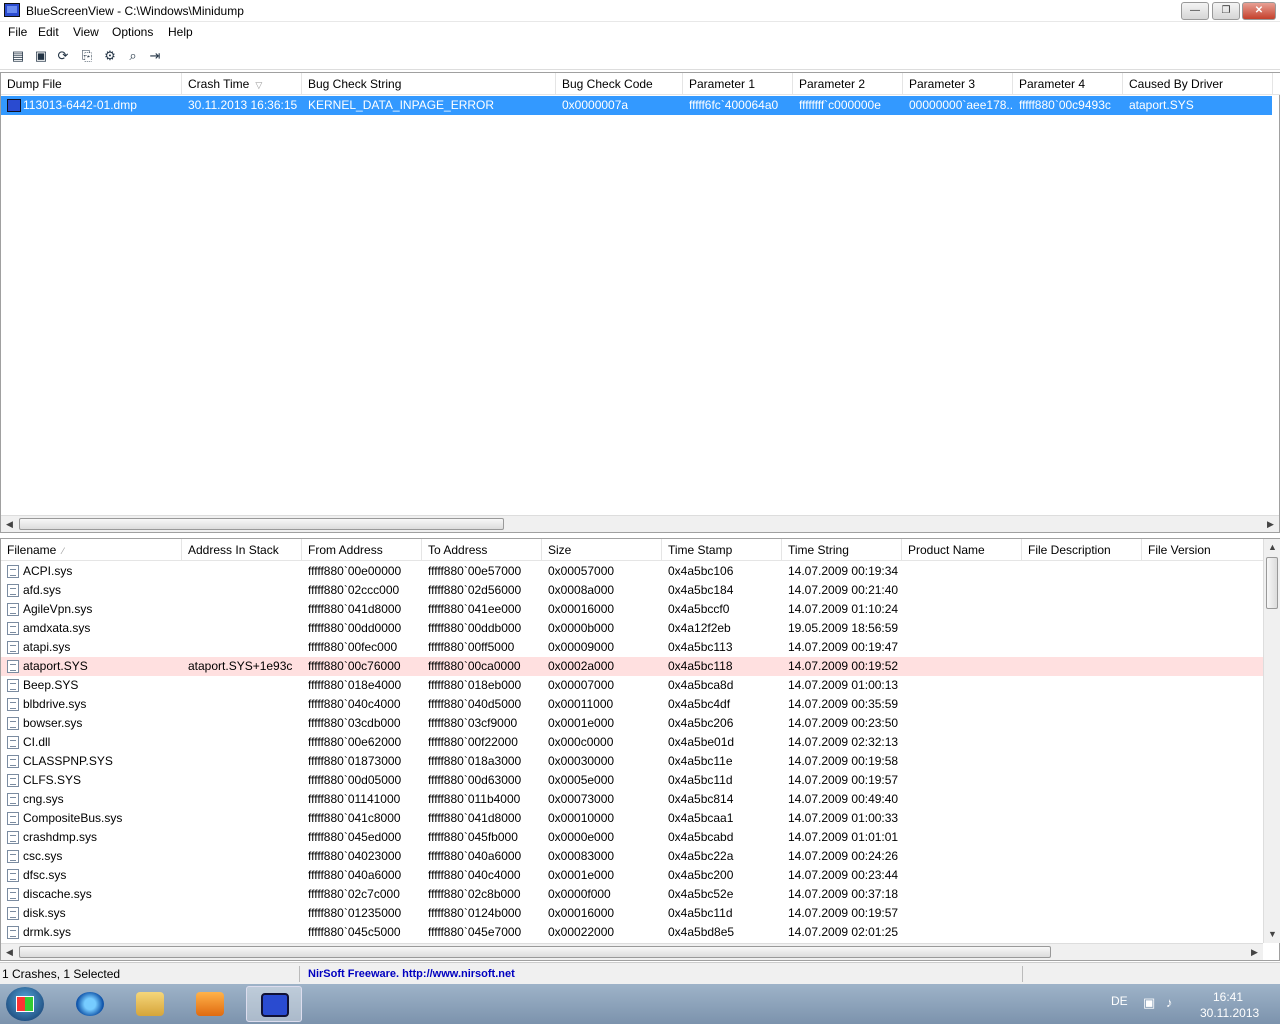 The width and height of the screenshot is (1280, 1024). Describe the element at coordinates (355, 780) in the screenshot. I see `from-address-cell: fffff880`00d05000` at that location.